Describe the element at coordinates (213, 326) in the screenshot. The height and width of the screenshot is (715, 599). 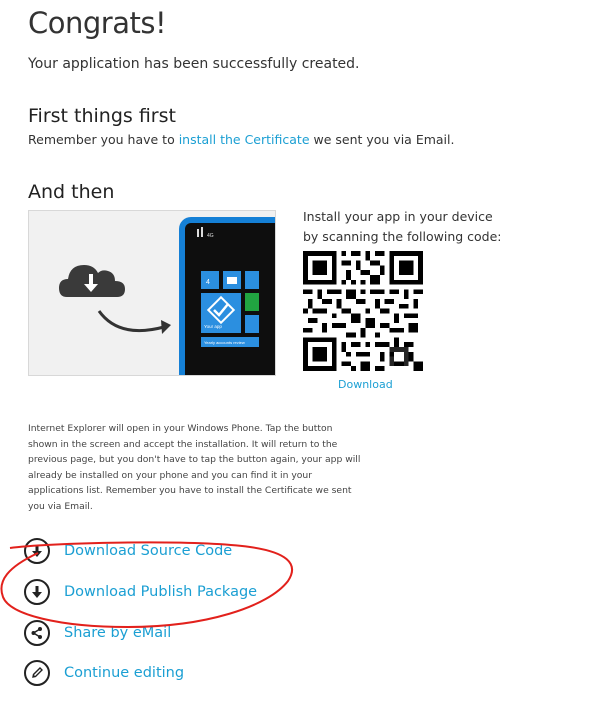
I see `app-tile-label: Your app` at that location.